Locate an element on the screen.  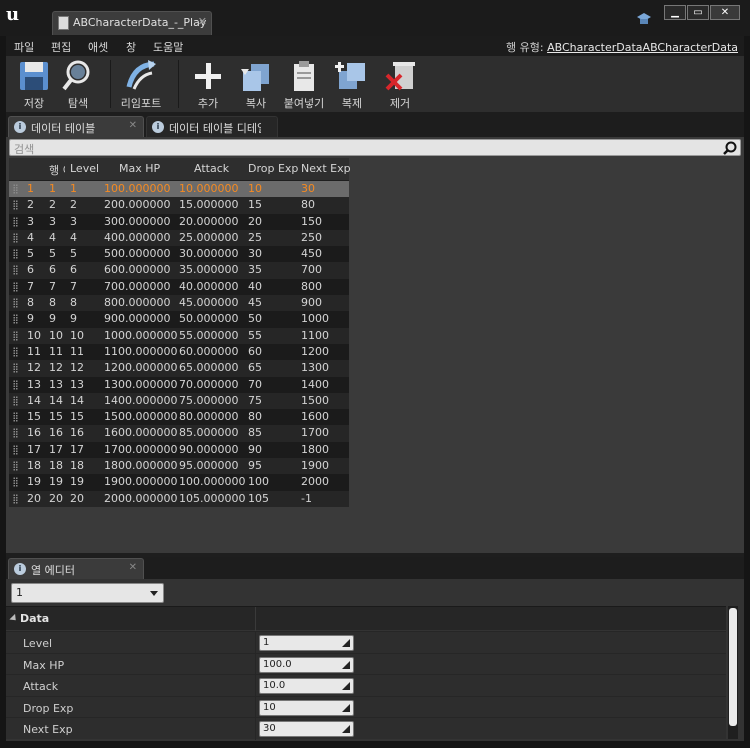
expand-triangle-icon is located at coordinates (14, 618).